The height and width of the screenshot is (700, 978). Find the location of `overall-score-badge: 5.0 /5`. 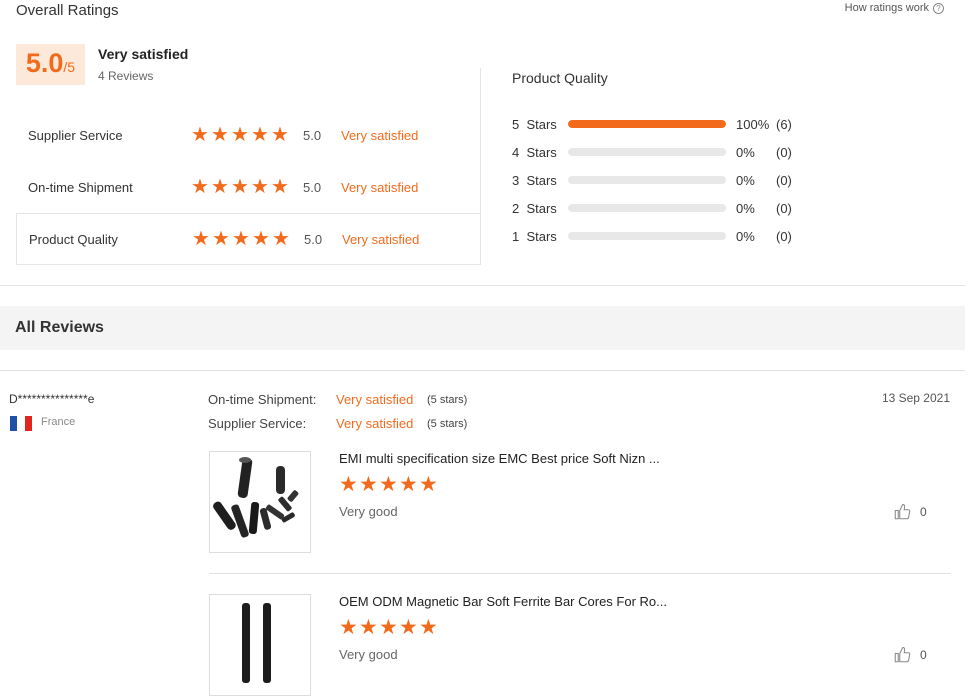

overall-score-badge: 5.0 /5 is located at coordinates (50, 64).